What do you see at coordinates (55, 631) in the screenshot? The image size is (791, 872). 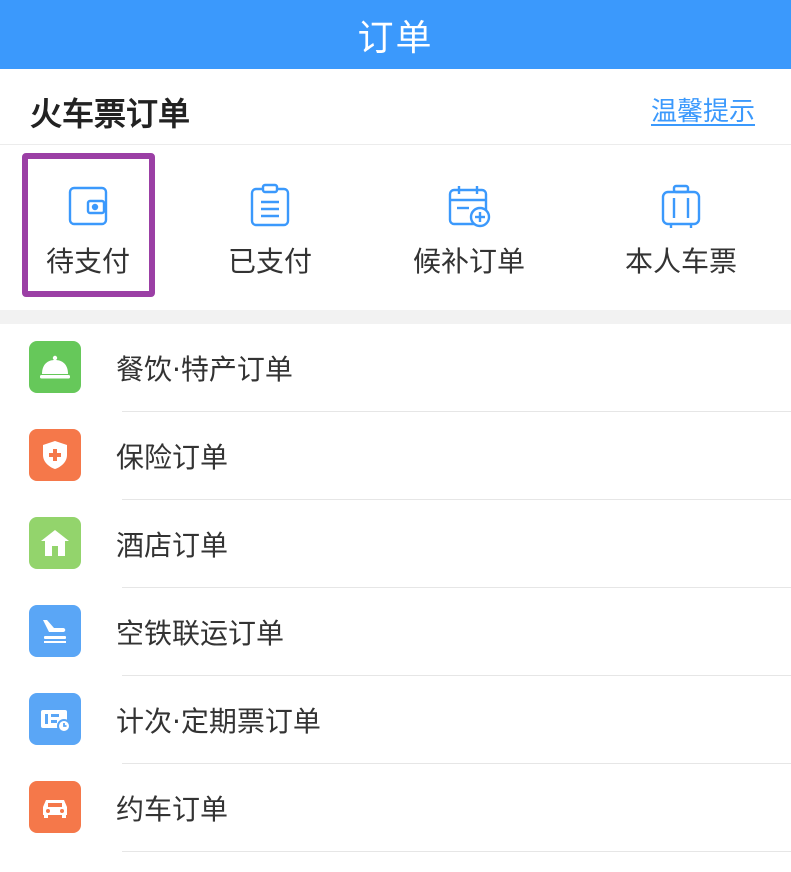 I see `plane-train-icon` at bounding box center [55, 631].